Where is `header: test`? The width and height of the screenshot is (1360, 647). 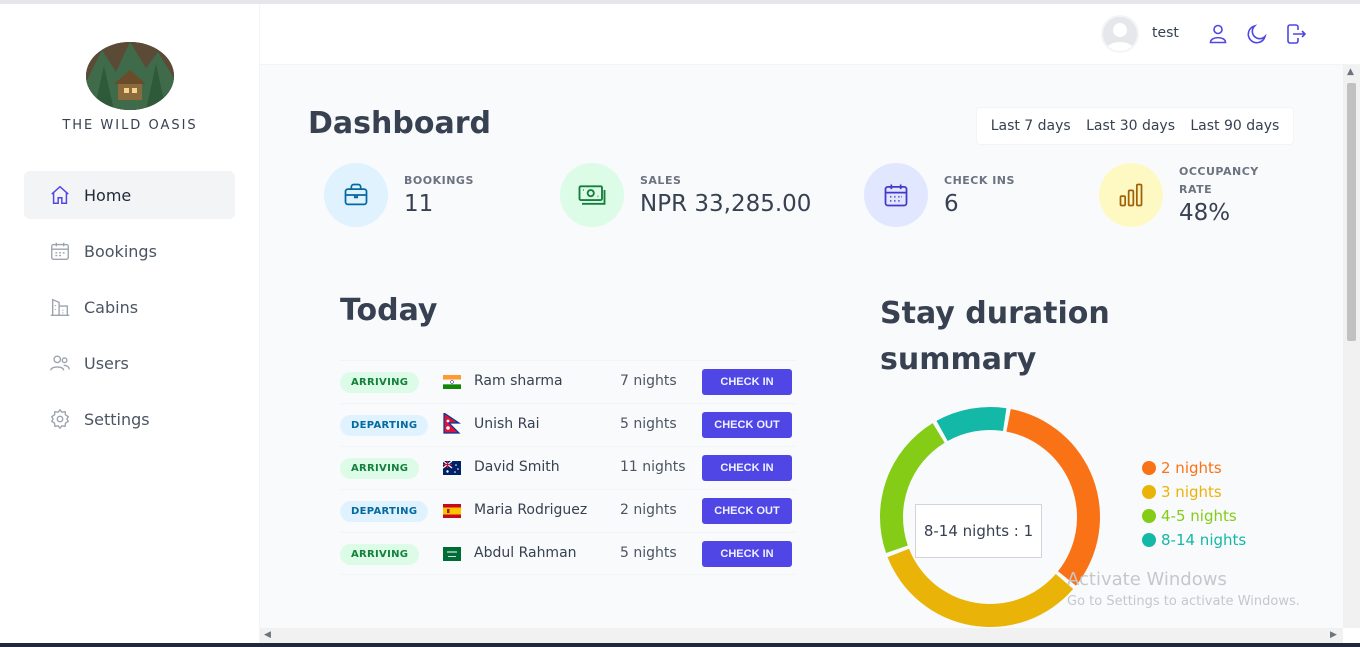 header: test is located at coordinates (810, 34).